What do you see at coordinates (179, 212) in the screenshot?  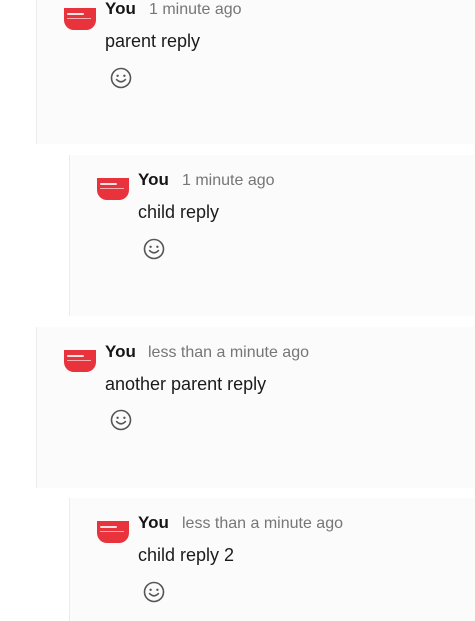 I see `comment-body: child reply` at bounding box center [179, 212].